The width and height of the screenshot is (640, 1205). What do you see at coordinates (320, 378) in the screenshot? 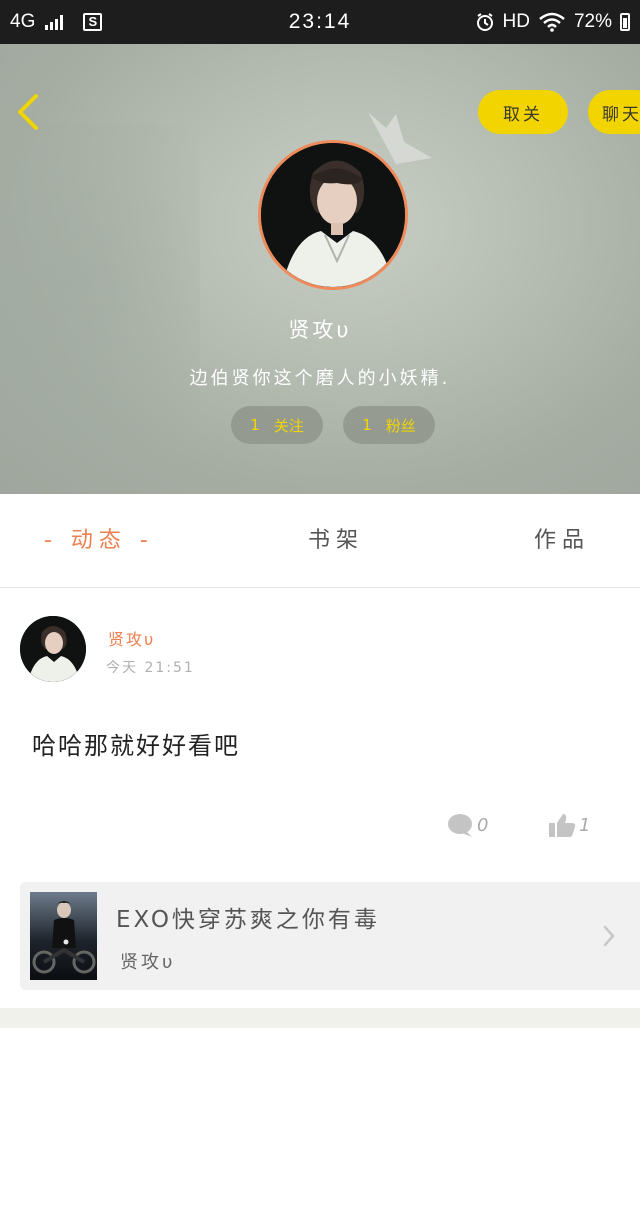
I see `profile-bio: 边伯贤你这个磨人的小妖精.` at bounding box center [320, 378].